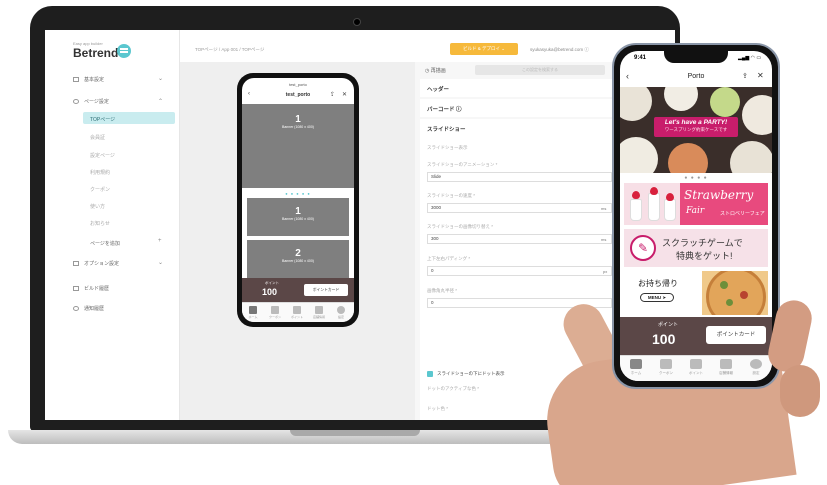 The height and width of the screenshot is (485, 827). What do you see at coordinates (298, 259) in the screenshot?
I see `banner-item: 2 Banner (1080 x 400)` at bounding box center [298, 259].